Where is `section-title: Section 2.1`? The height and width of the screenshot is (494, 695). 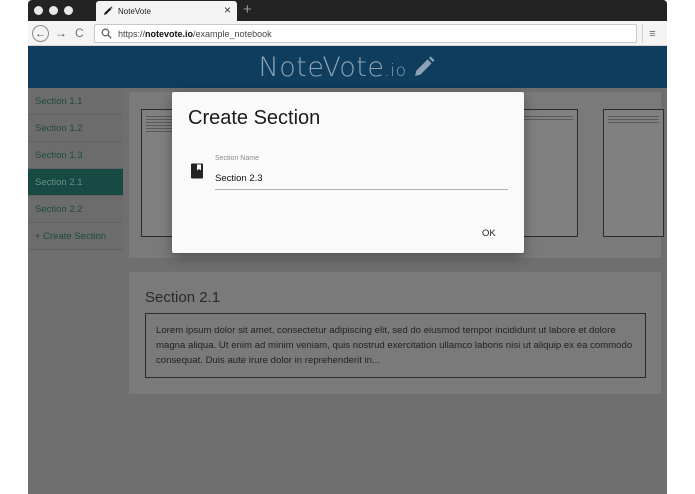 section-title: Section 2.1 is located at coordinates (183, 297).